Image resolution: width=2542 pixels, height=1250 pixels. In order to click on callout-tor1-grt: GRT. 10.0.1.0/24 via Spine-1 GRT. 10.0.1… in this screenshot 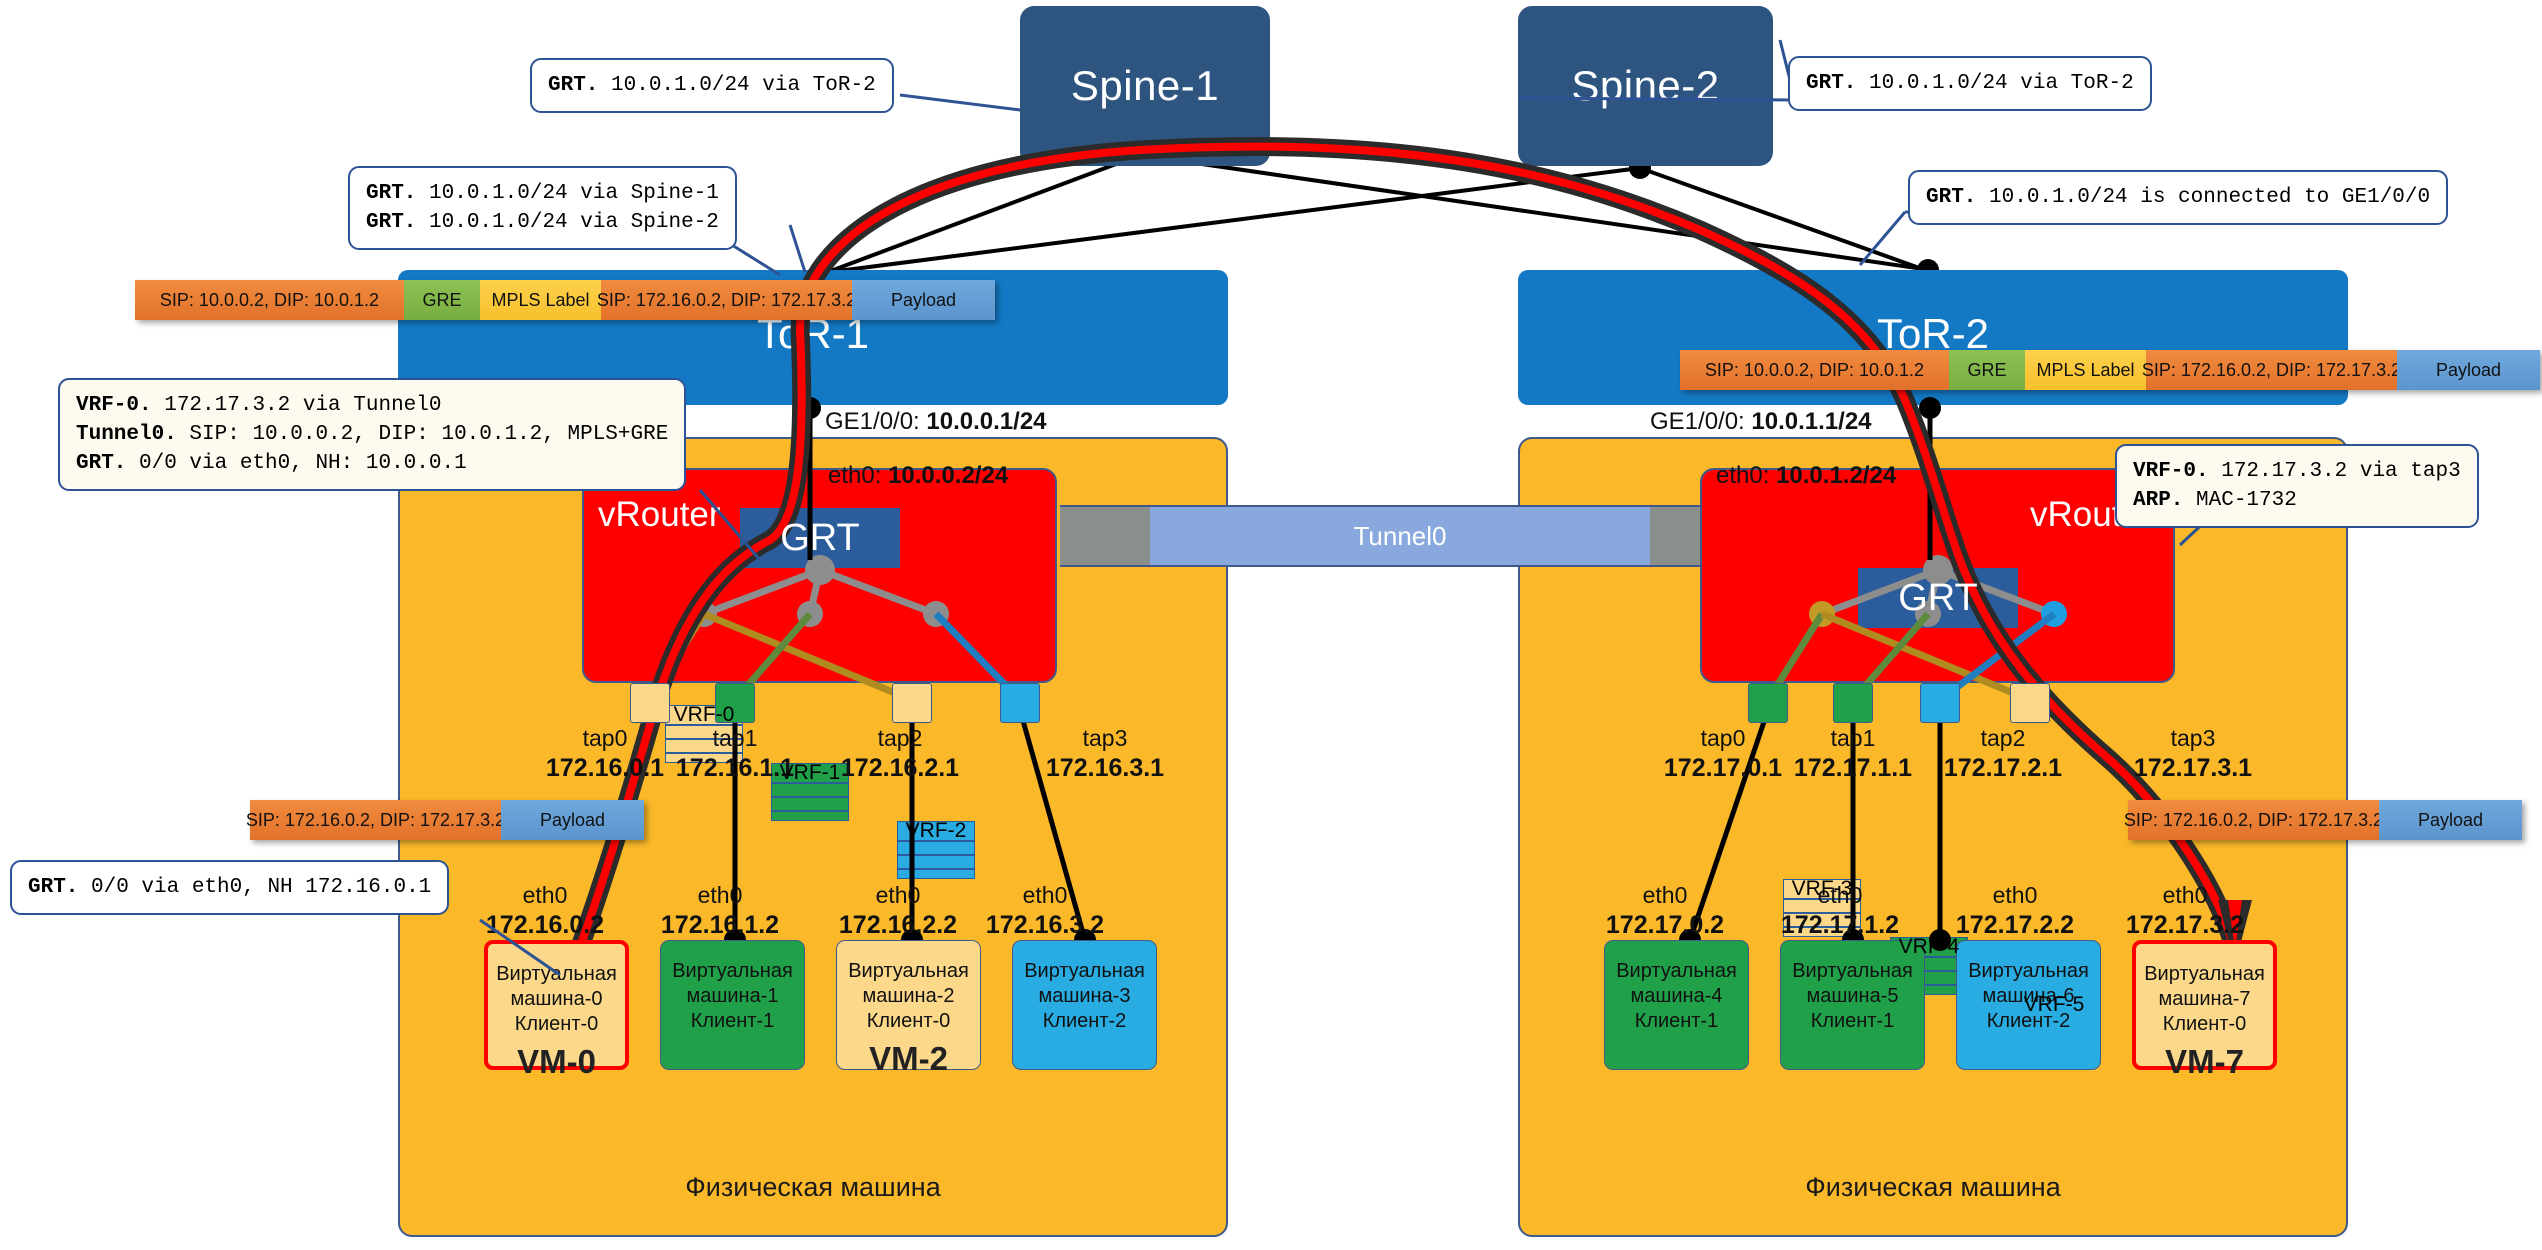, I will do `click(542, 208)`.